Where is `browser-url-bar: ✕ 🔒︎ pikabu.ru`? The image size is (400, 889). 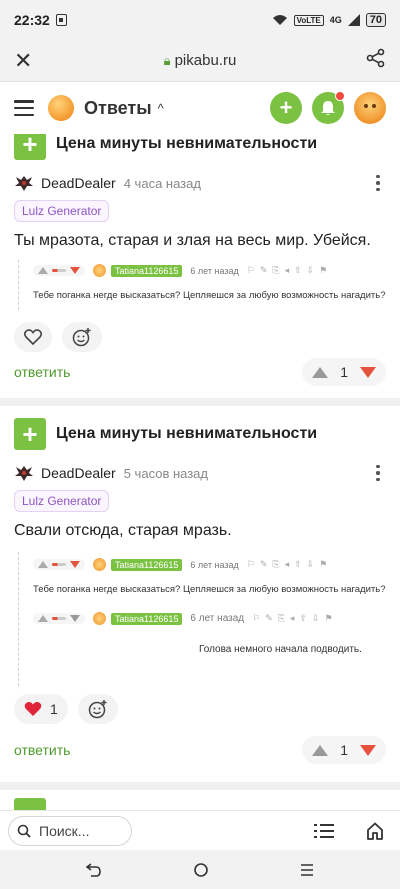
browser-url-bar: ✕ 🔒︎ pikabu.ru is located at coordinates (200, 61).